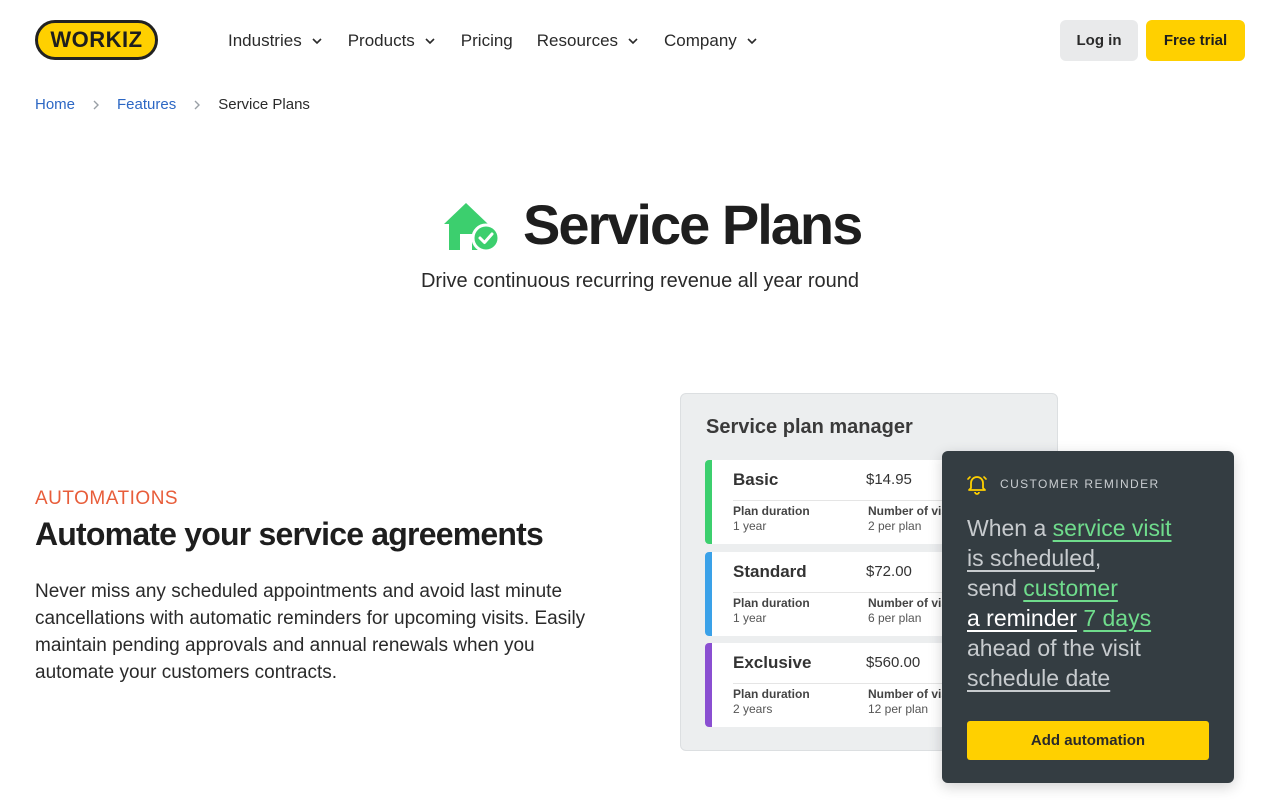 The width and height of the screenshot is (1280, 800). What do you see at coordinates (1070, 588) in the screenshot?
I see `recipient-customer: customer` at bounding box center [1070, 588].